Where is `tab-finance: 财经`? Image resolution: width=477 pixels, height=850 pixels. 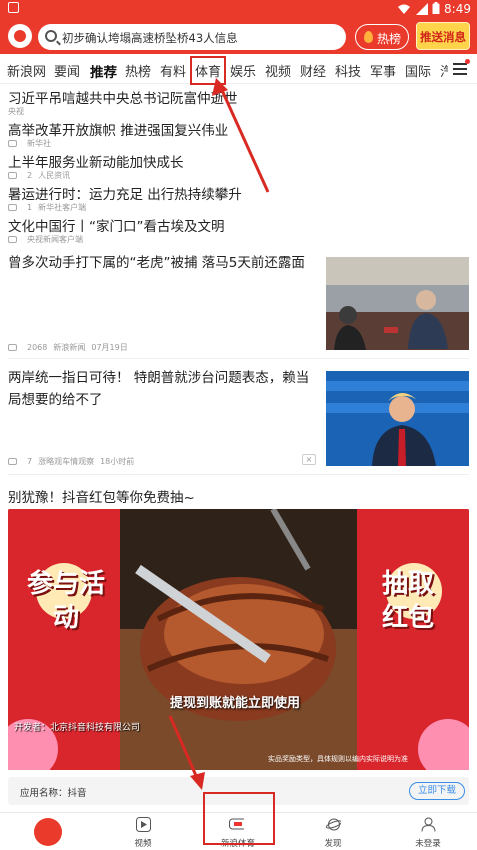
tab-finance: 财经 is located at coordinates (313, 70).